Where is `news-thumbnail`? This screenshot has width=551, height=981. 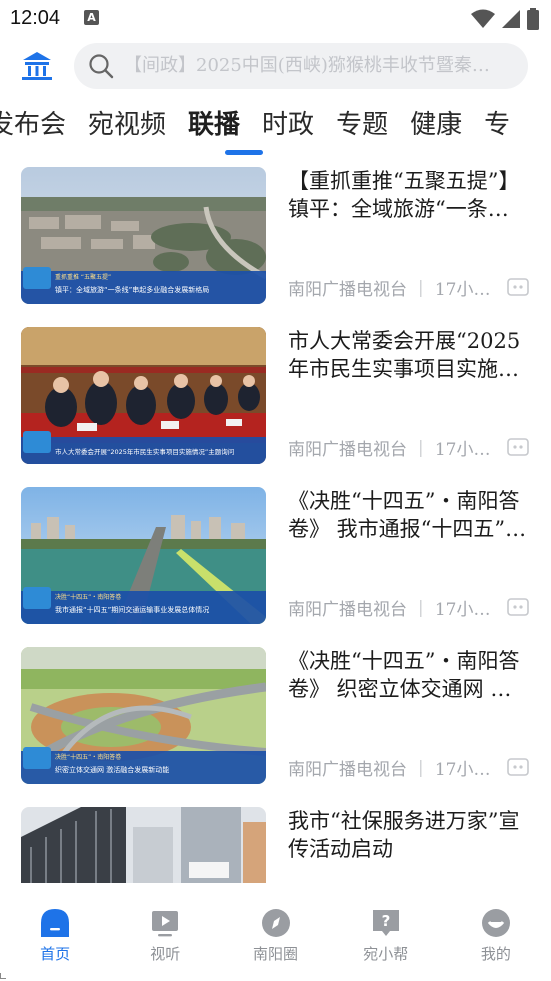
news-thumbnail is located at coordinates (143, 845).